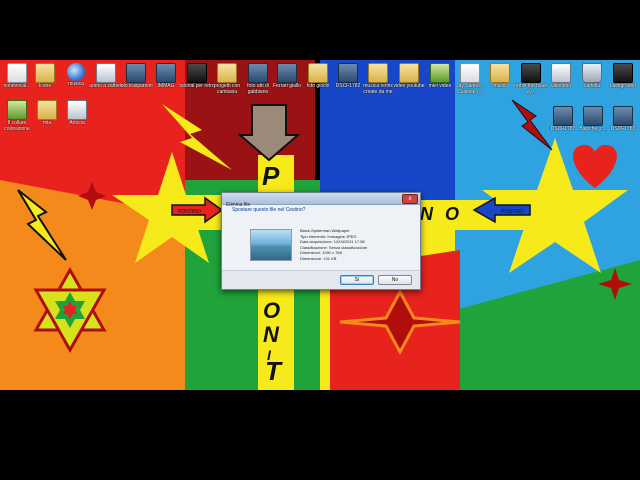 Image resolution: width=640 pixels, height=480 pixels. What do you see at coordinates (623, 86) in the screenshot?
I see `desktop-icon-label: background` at bounding box center [623, 86].